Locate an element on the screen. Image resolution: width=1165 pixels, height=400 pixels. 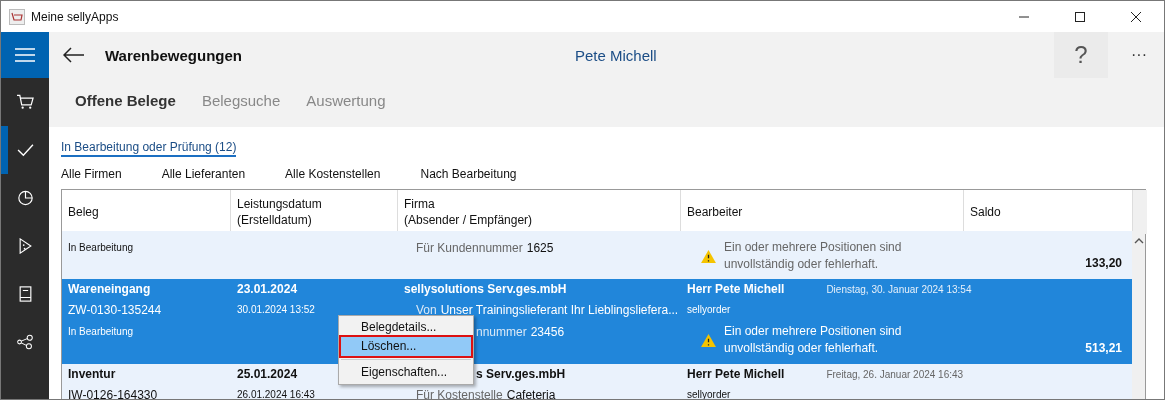
maximize-icon is located at coordinates (1080, 16).